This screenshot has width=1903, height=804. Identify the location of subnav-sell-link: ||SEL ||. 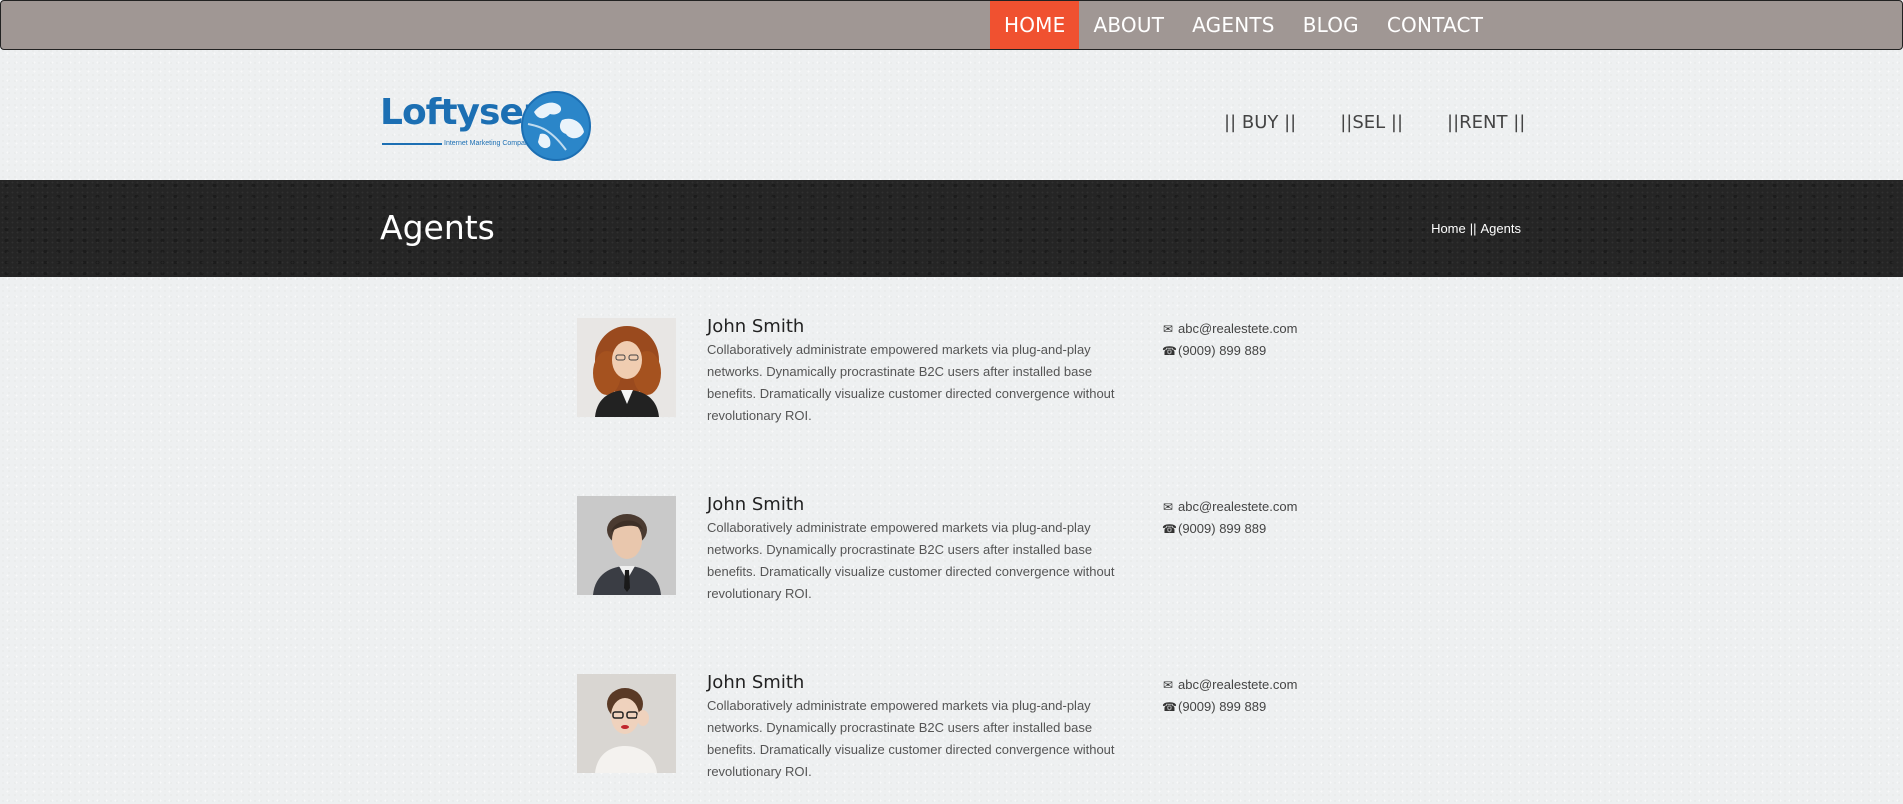
(1371, 122).